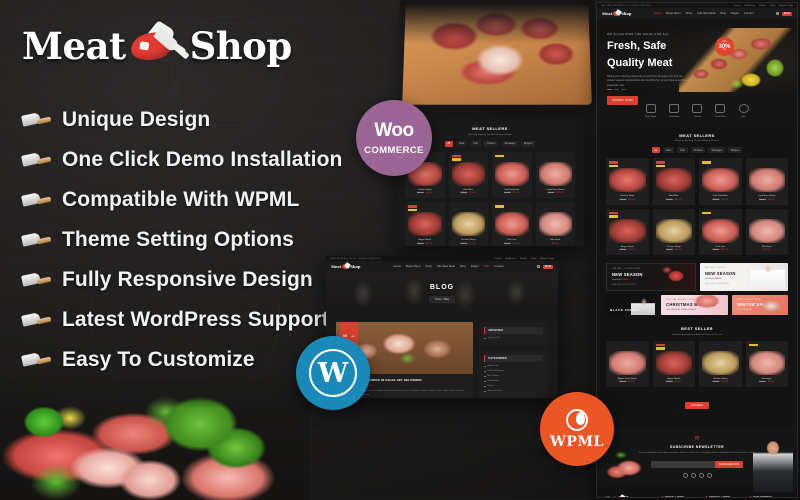 This screenshot has width=800, height=500. What do you see at coordinates (513, 381) in the screenshot?
I see `widget-item: New Arrivals` at bounding box center [513, 381].